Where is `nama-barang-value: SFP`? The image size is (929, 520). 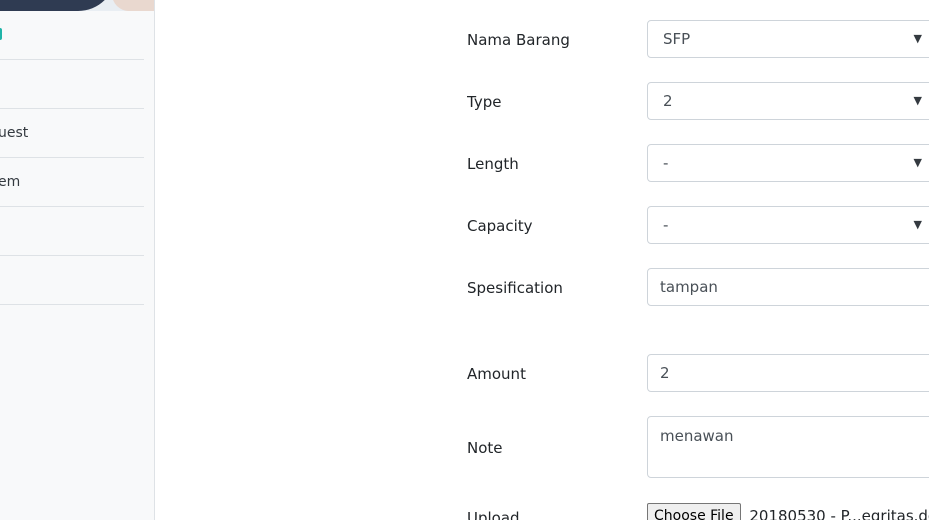
nama-barang-value: SFP is located at coordinates (677, 39).